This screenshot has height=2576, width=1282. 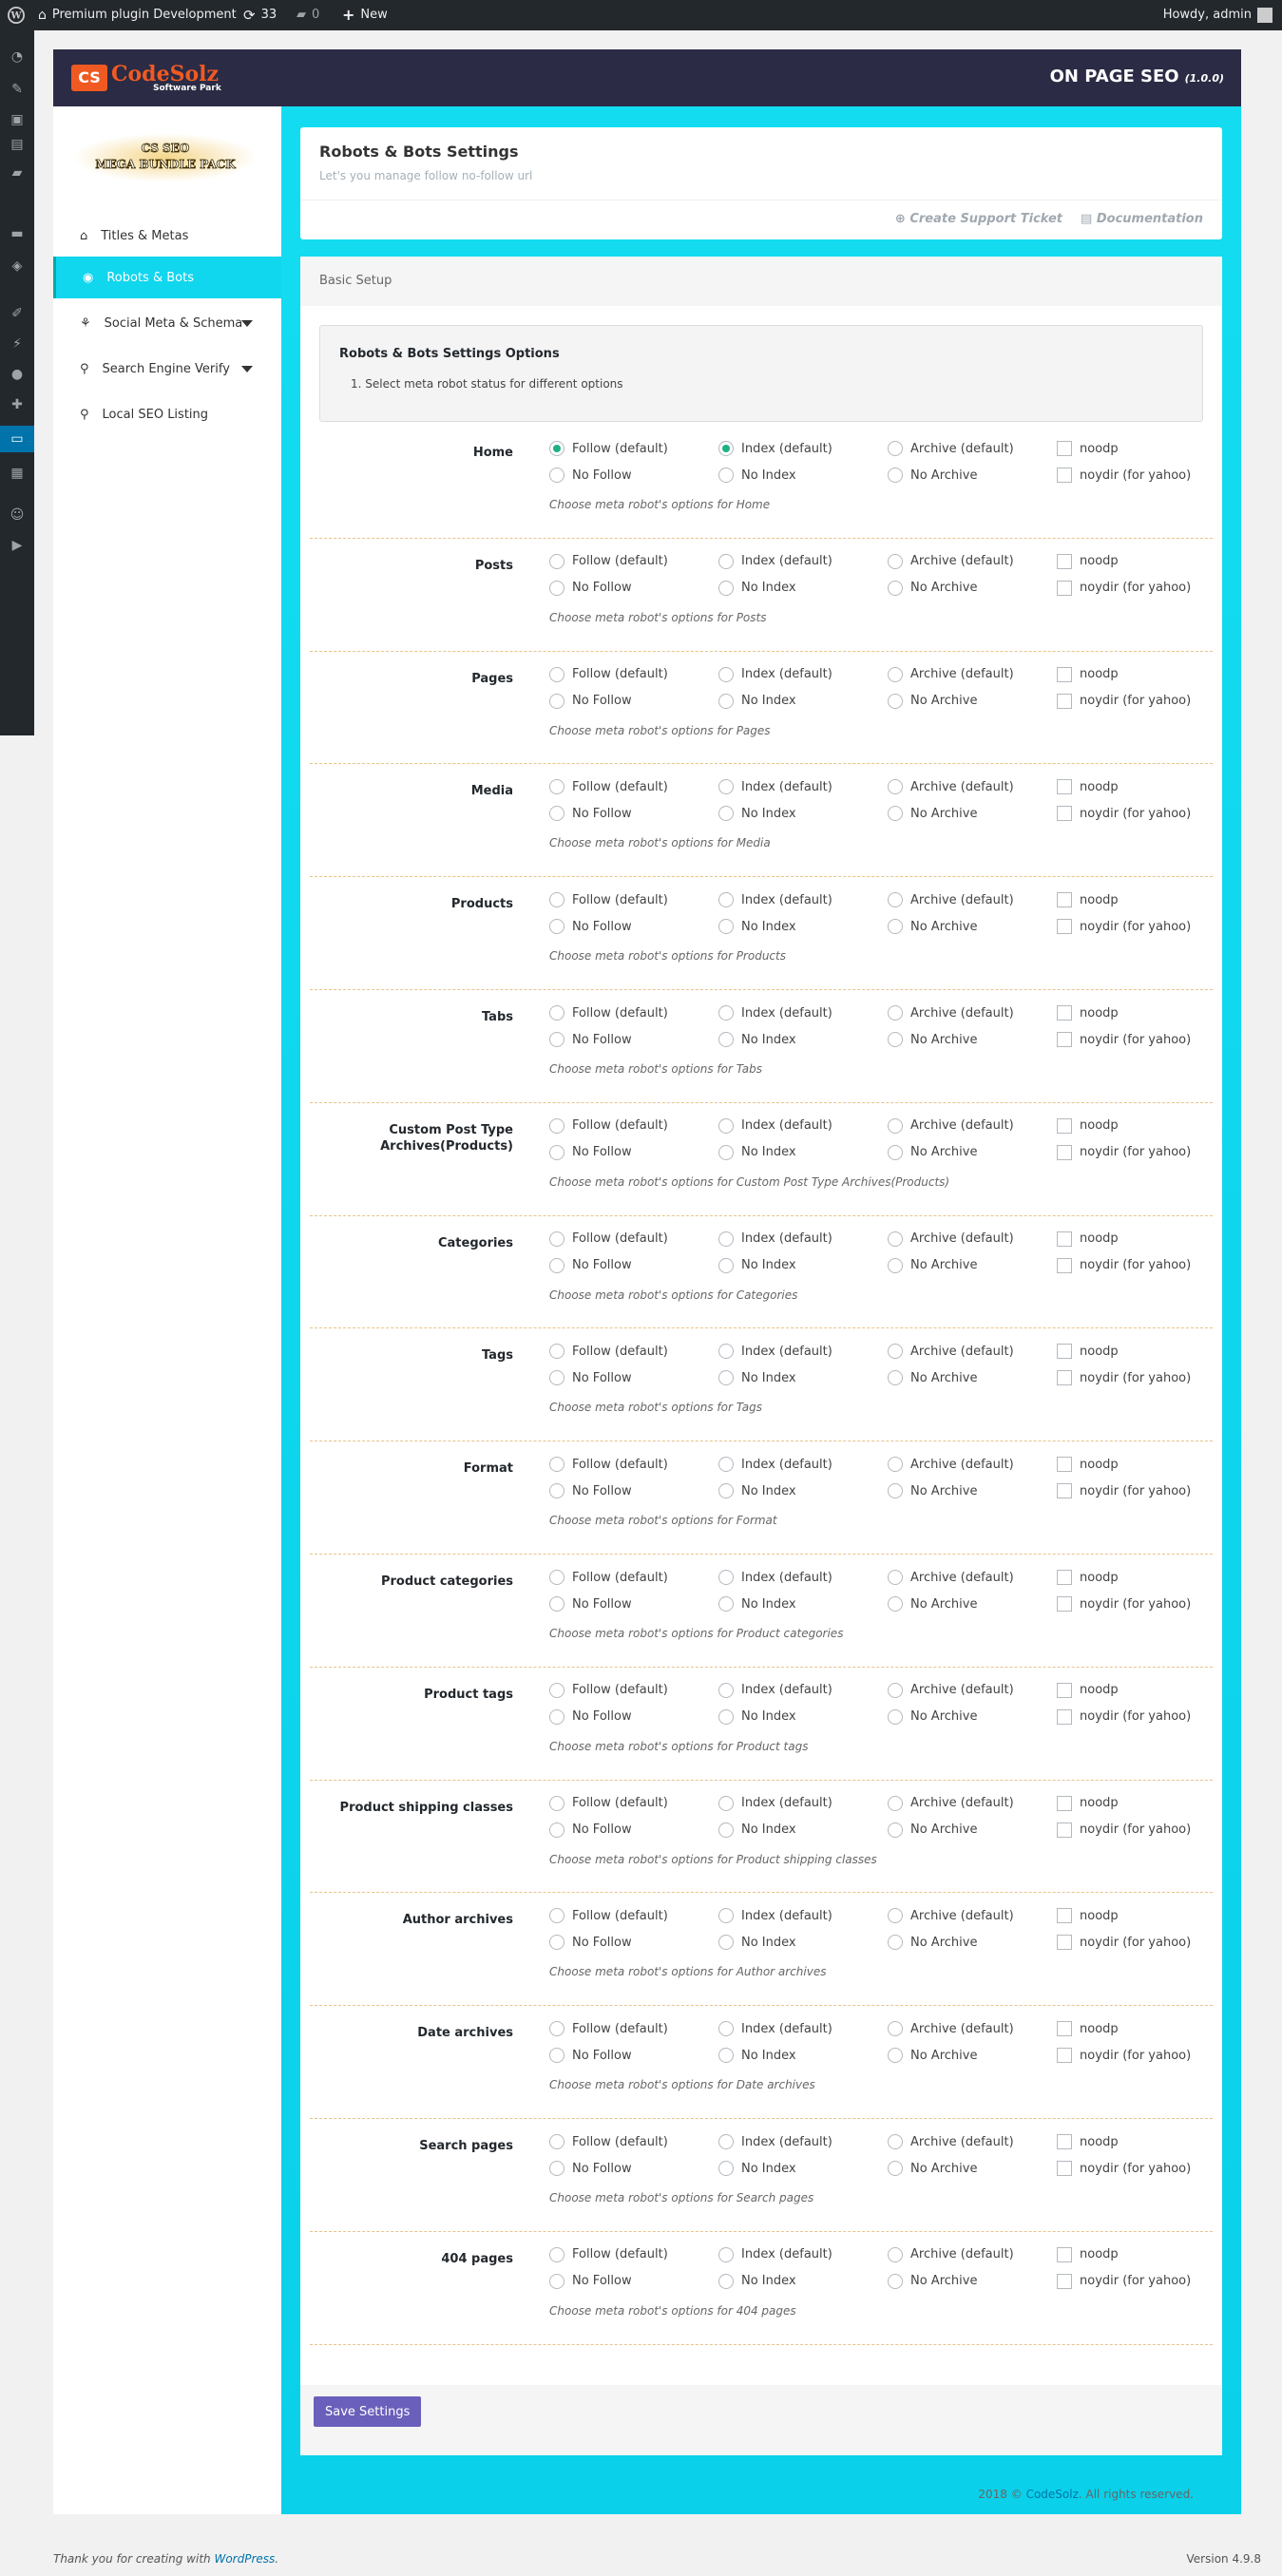 I want to click on site-name-link: ⌂ Premium plugin Development, so click(x=137, y=15).